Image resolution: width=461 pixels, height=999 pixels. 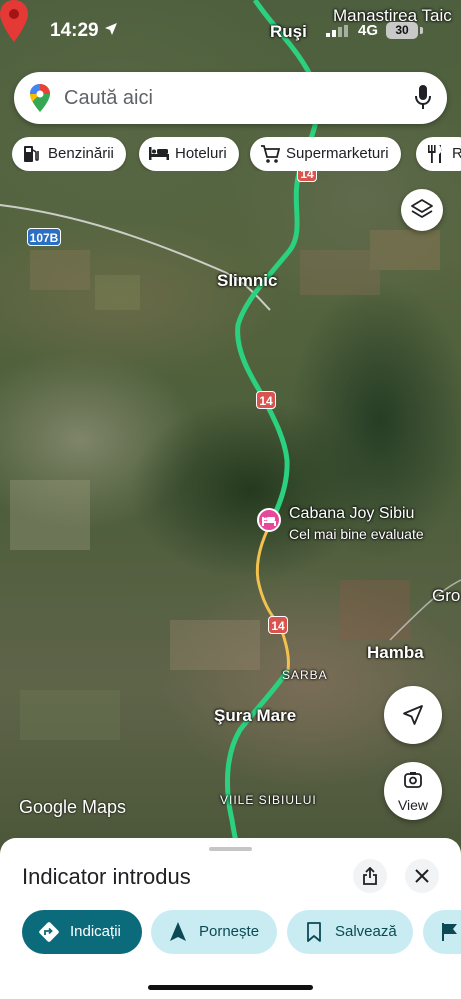 I want to click on location-arrow-icon, so click(x=111, y=29).